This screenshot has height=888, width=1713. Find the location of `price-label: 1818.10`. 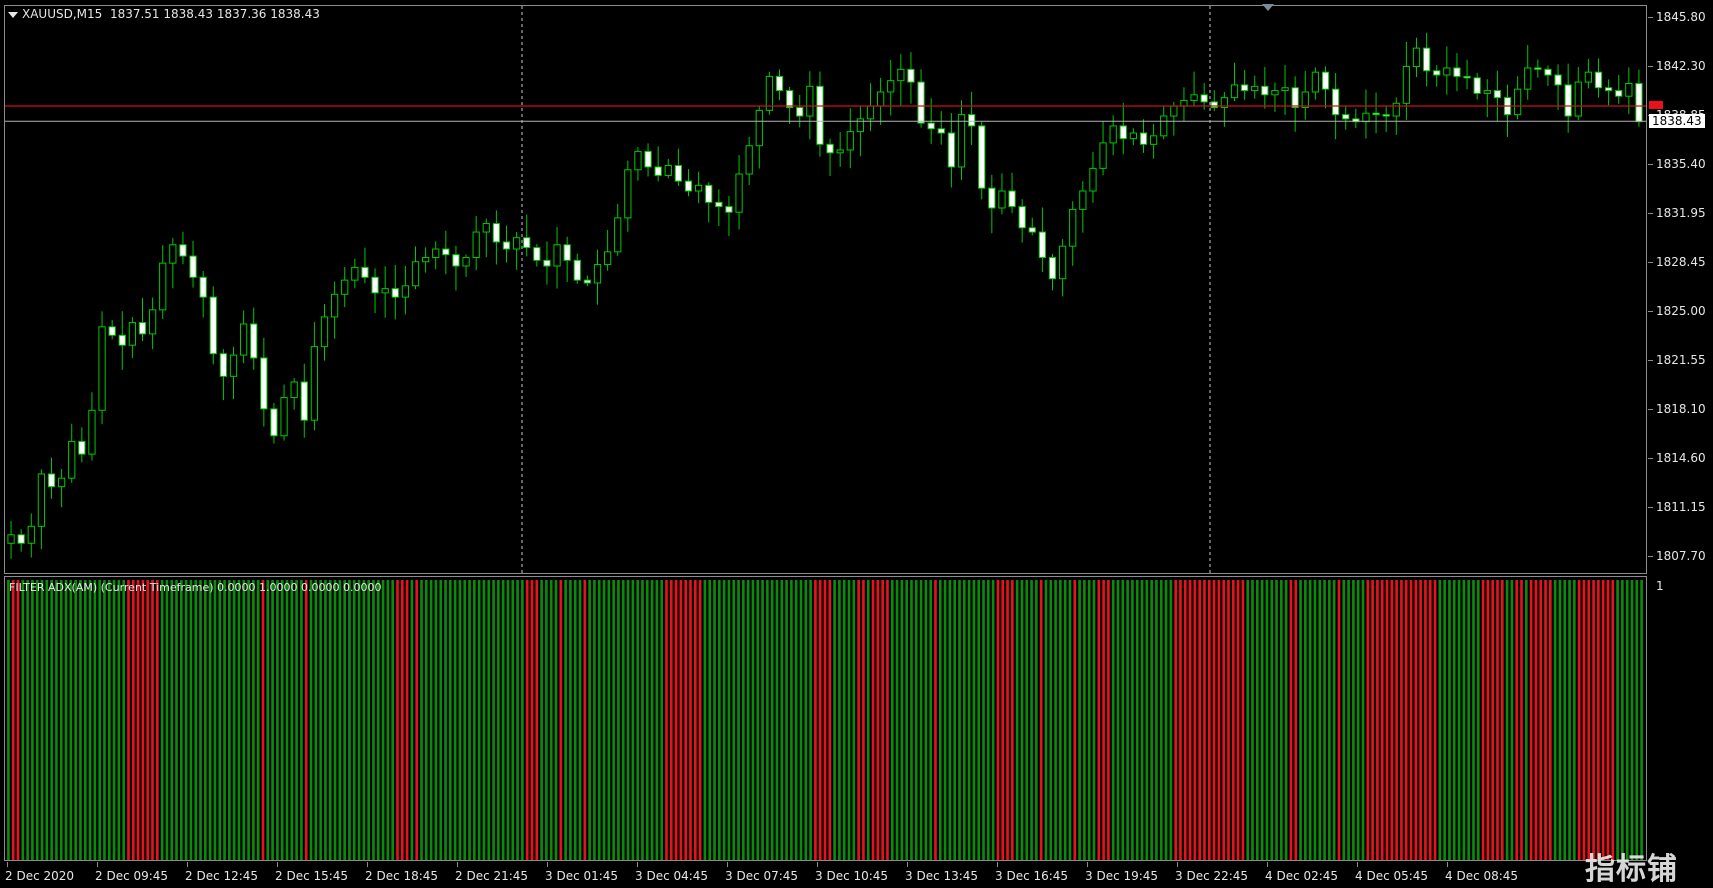

price-label: 1818.10 is located at coordinates (1681, 409).